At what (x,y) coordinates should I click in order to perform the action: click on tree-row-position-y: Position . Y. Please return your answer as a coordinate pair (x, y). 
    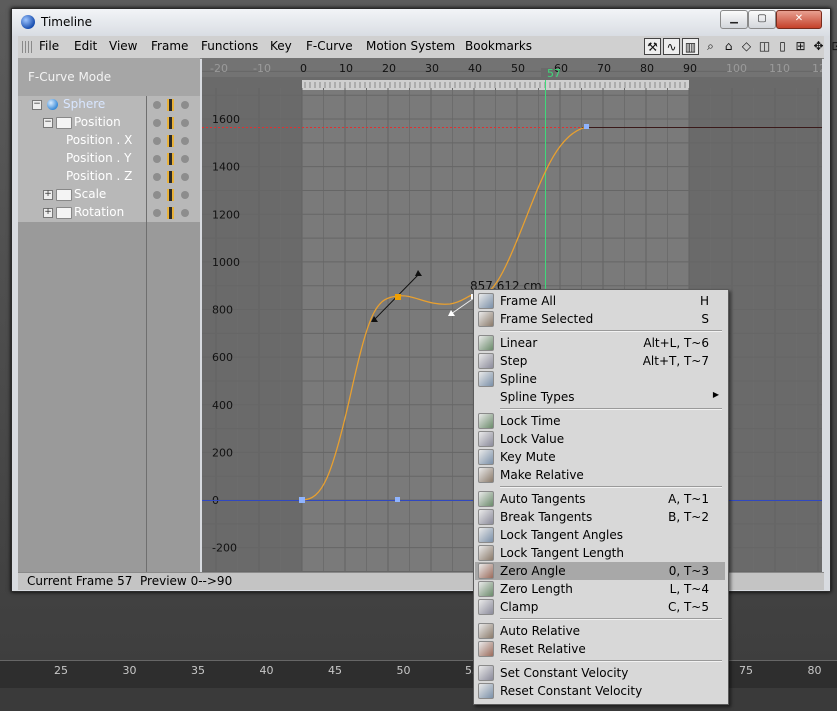
    Looking at the image, I should click on (109, 159).